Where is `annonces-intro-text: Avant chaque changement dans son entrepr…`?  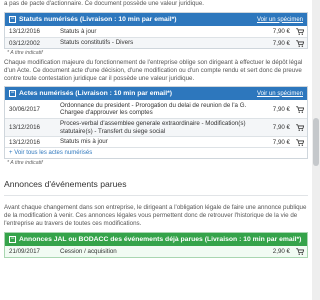 annonces-intro-text: Avant chaque changement dans son entrepr… is located at coordinates (155, 215).